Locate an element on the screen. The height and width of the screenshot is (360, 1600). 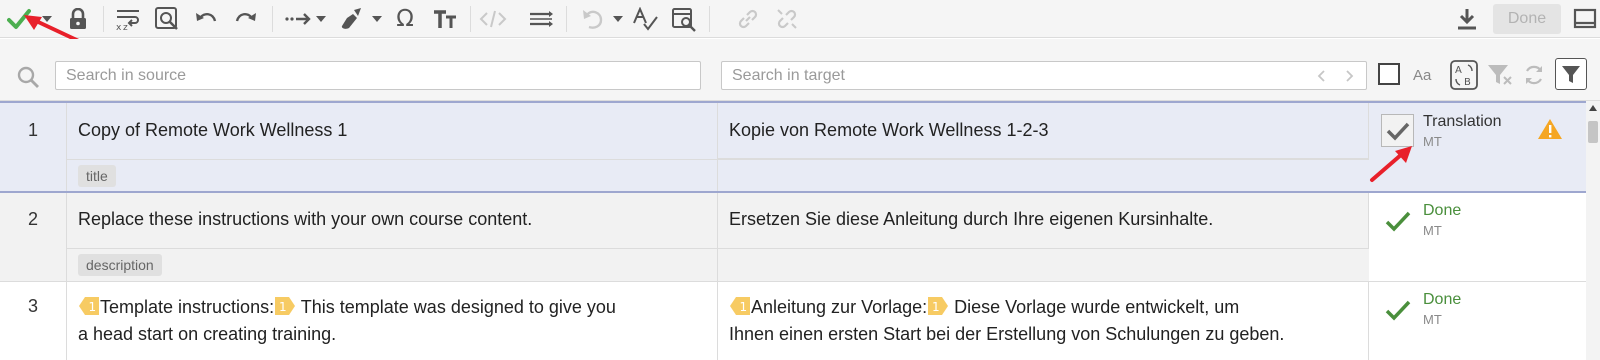
download-button is located at coordinates (1467, 19).